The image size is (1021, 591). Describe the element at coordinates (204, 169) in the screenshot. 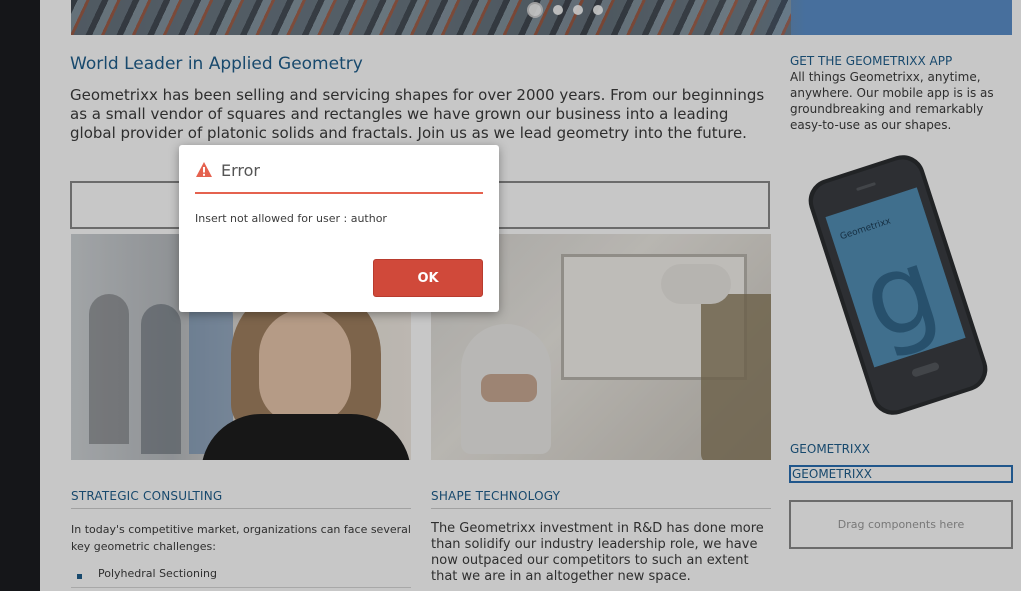

I see `warning-icon` at that location.